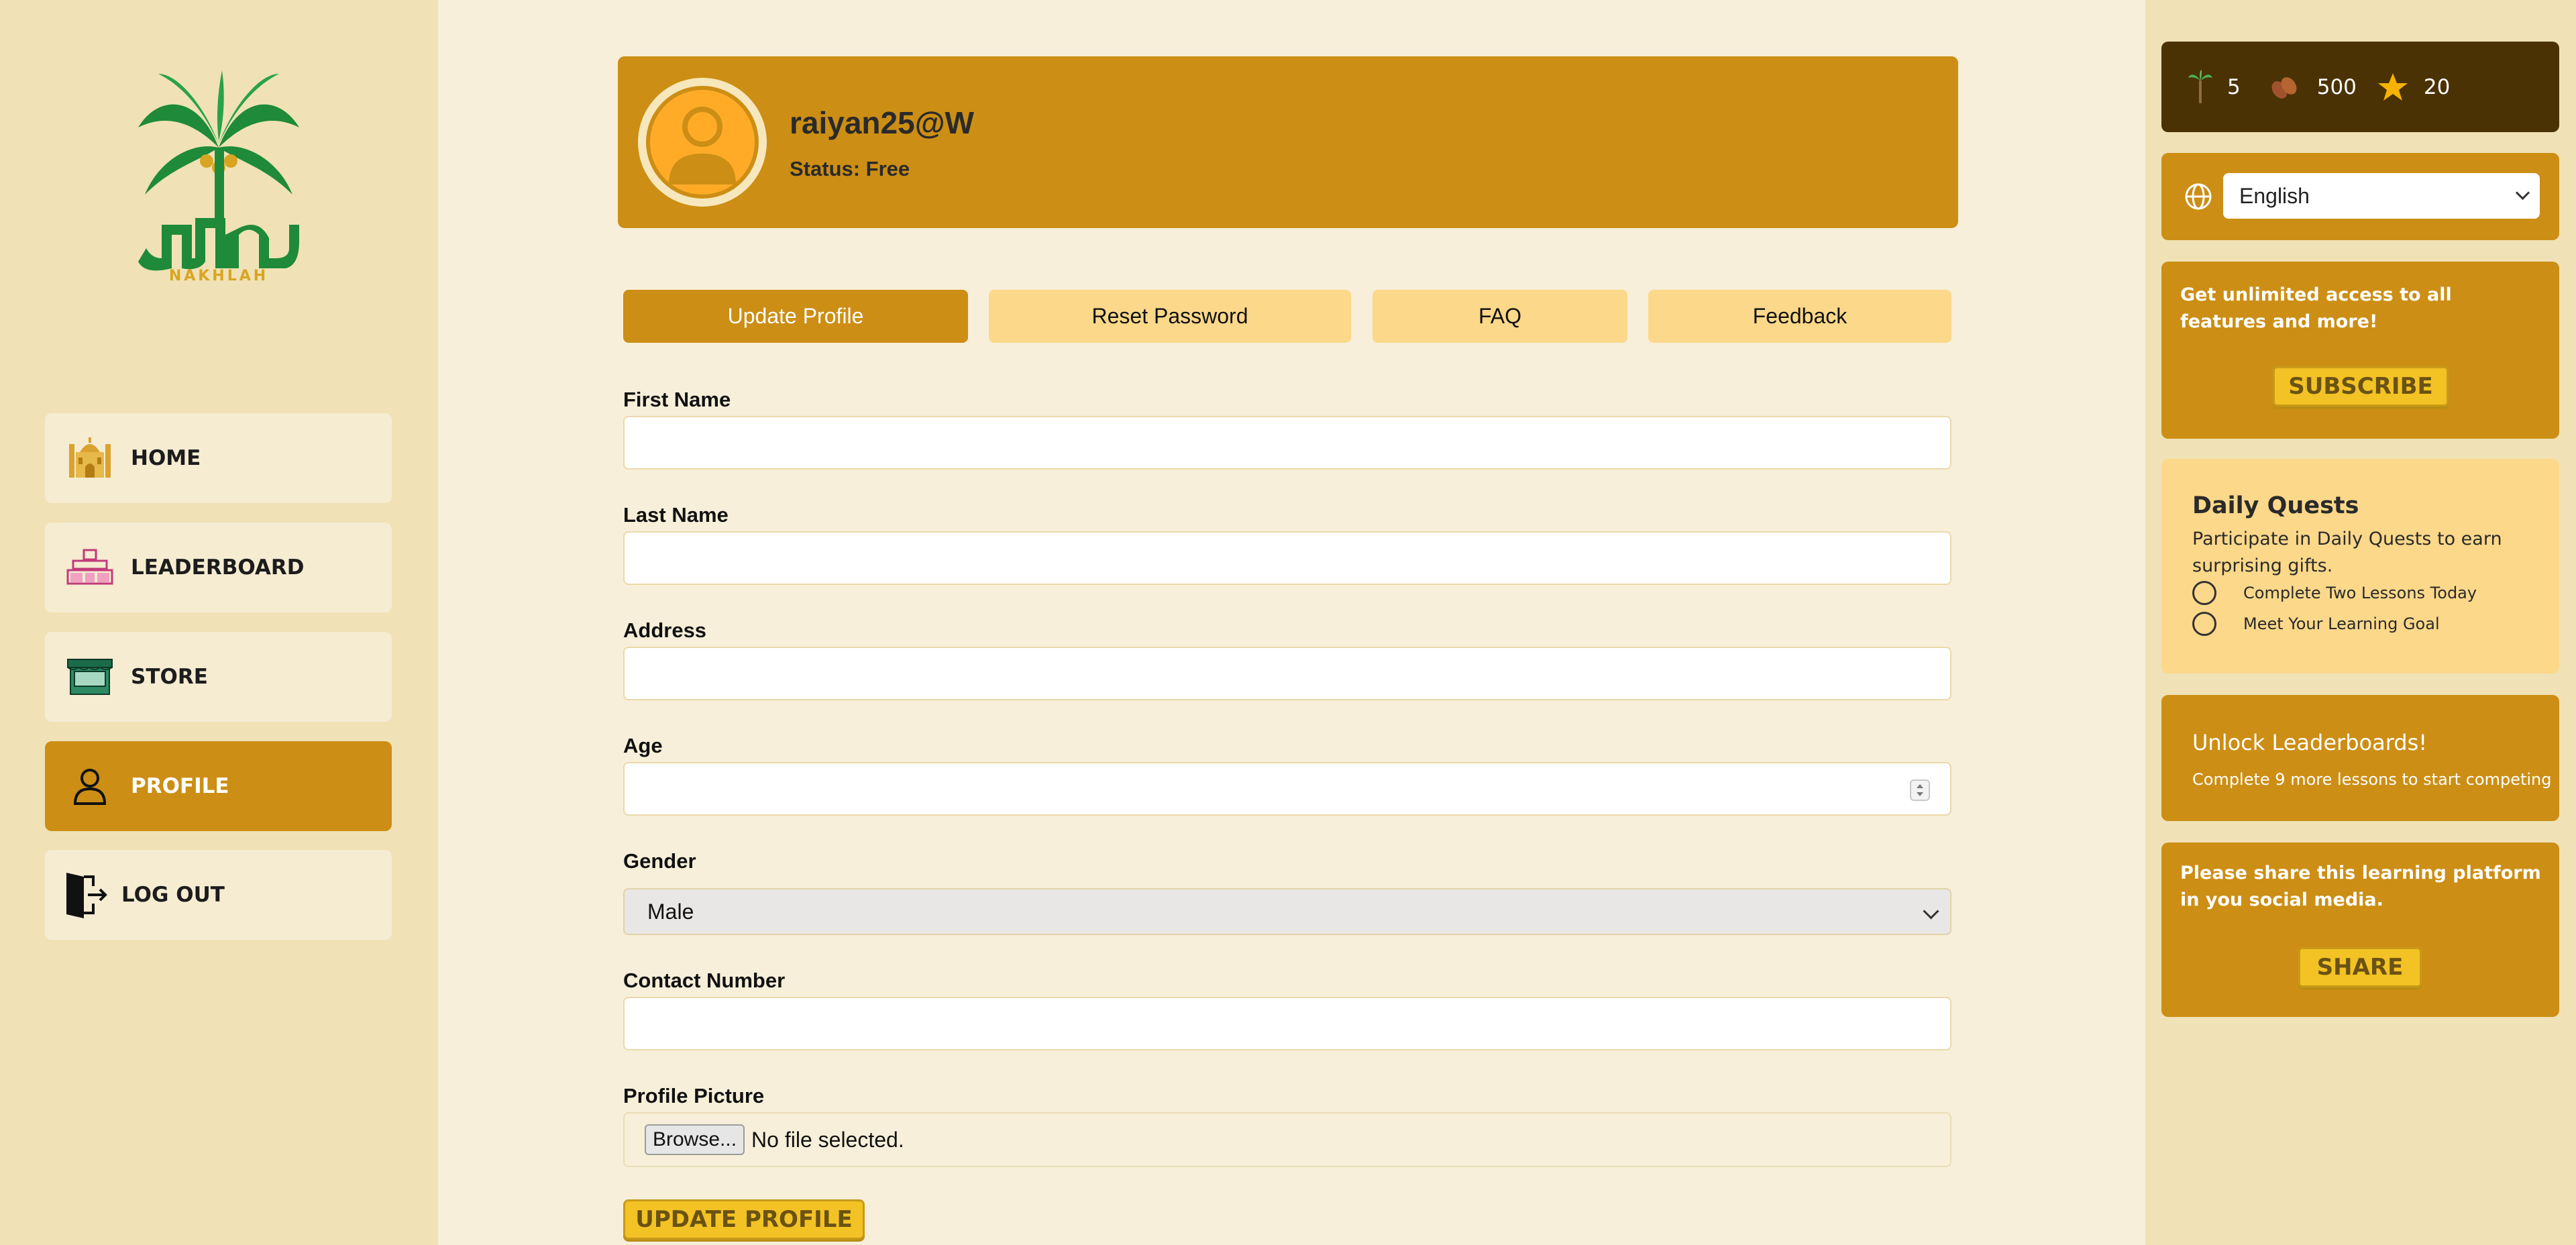  Describe the element at coordinates (2313, 87) in the screenshot. I see `dates-stat: 500` at that location.